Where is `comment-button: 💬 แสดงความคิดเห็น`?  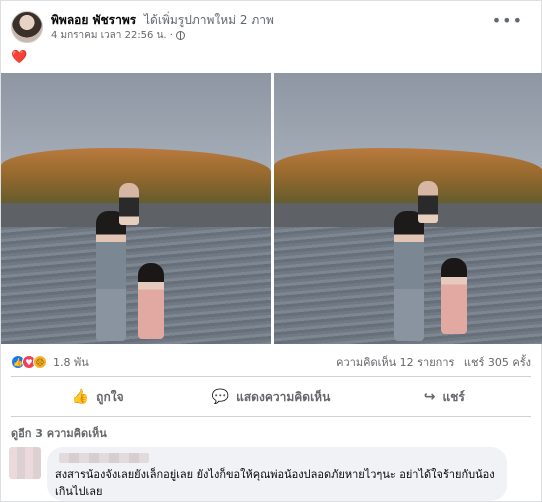 comment-button: 💬 แสดงความคิดเห็น is located at coordinates (270, 397).